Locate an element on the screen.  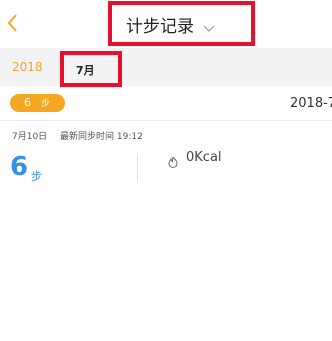
record-steps: 6 is located at coordinates (19, 167).